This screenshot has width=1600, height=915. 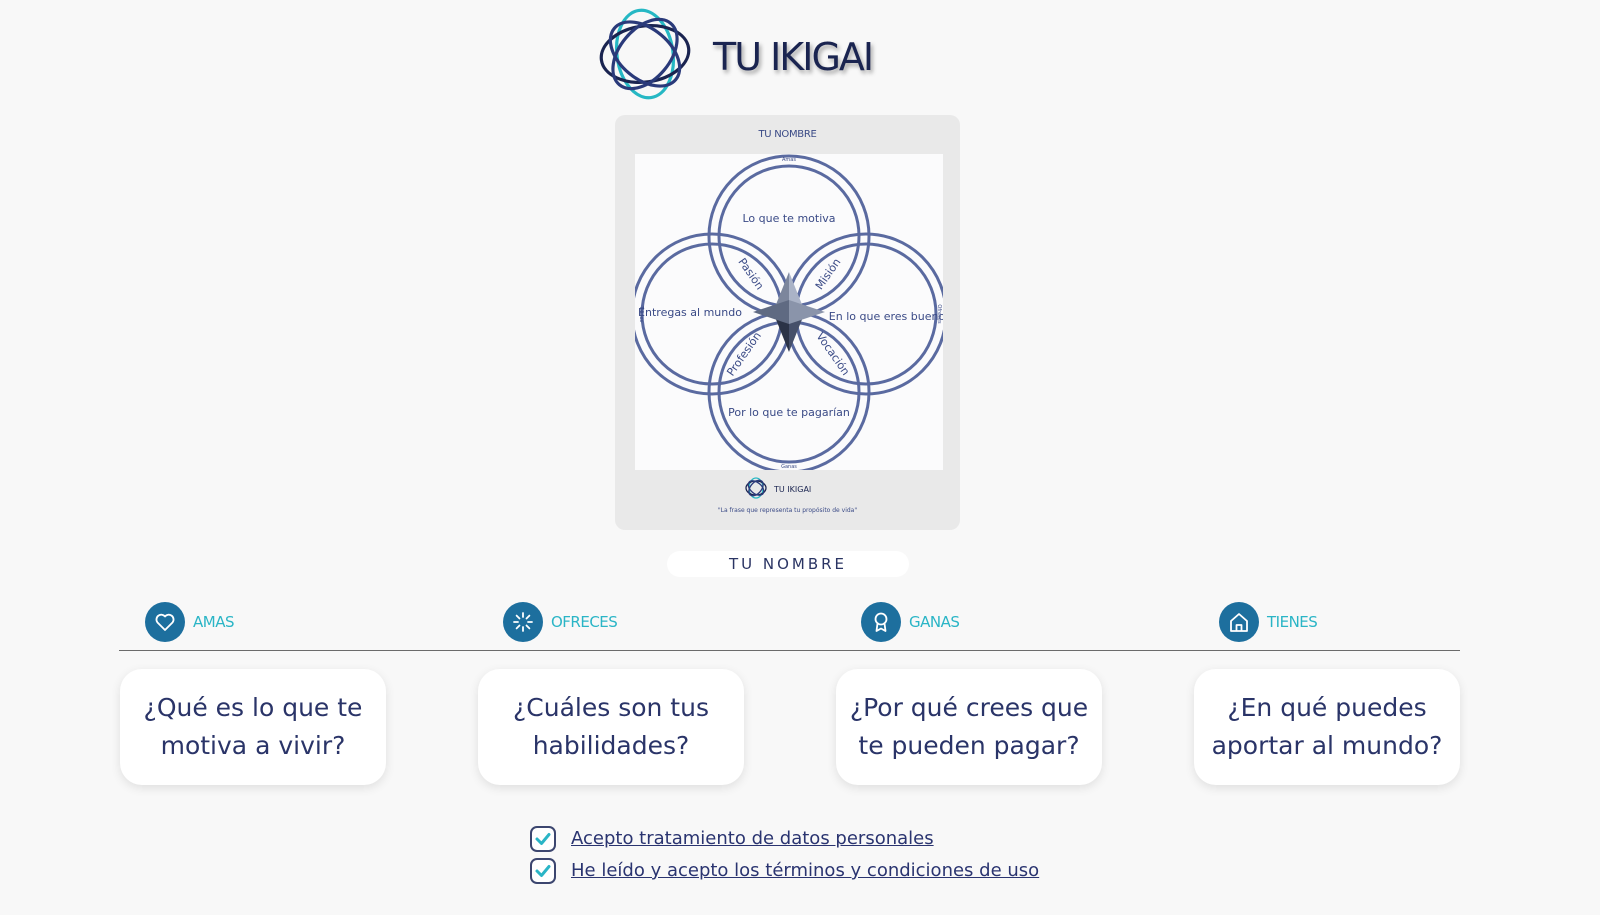 I want to click on outer-label-bottom: Ganas, so click(x=789, y=467).